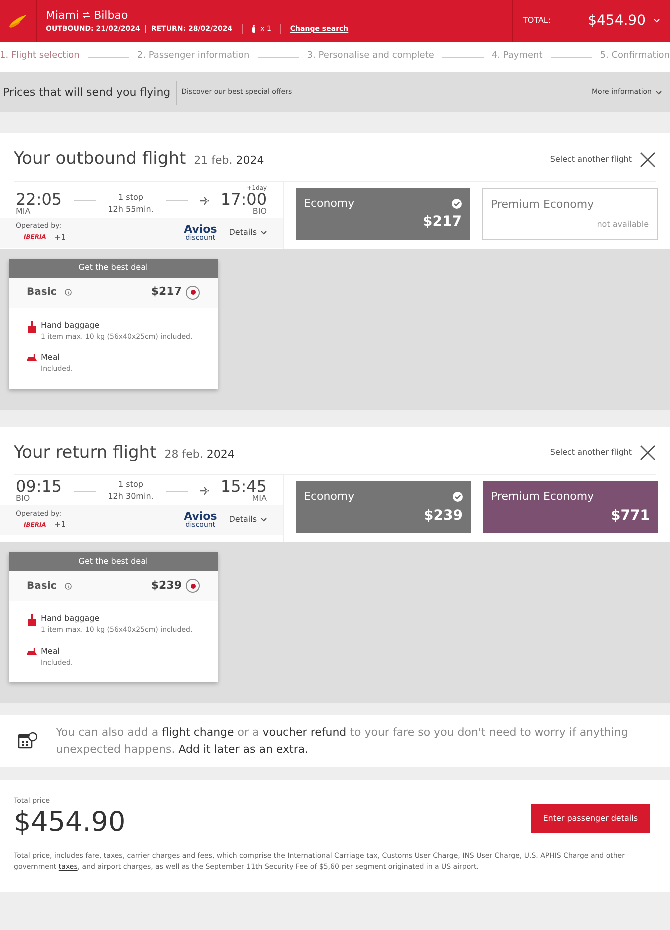 This screenshot has height=930, width=670. I want to click on promo-title: Prices that will send you flying, so click(90, 92).